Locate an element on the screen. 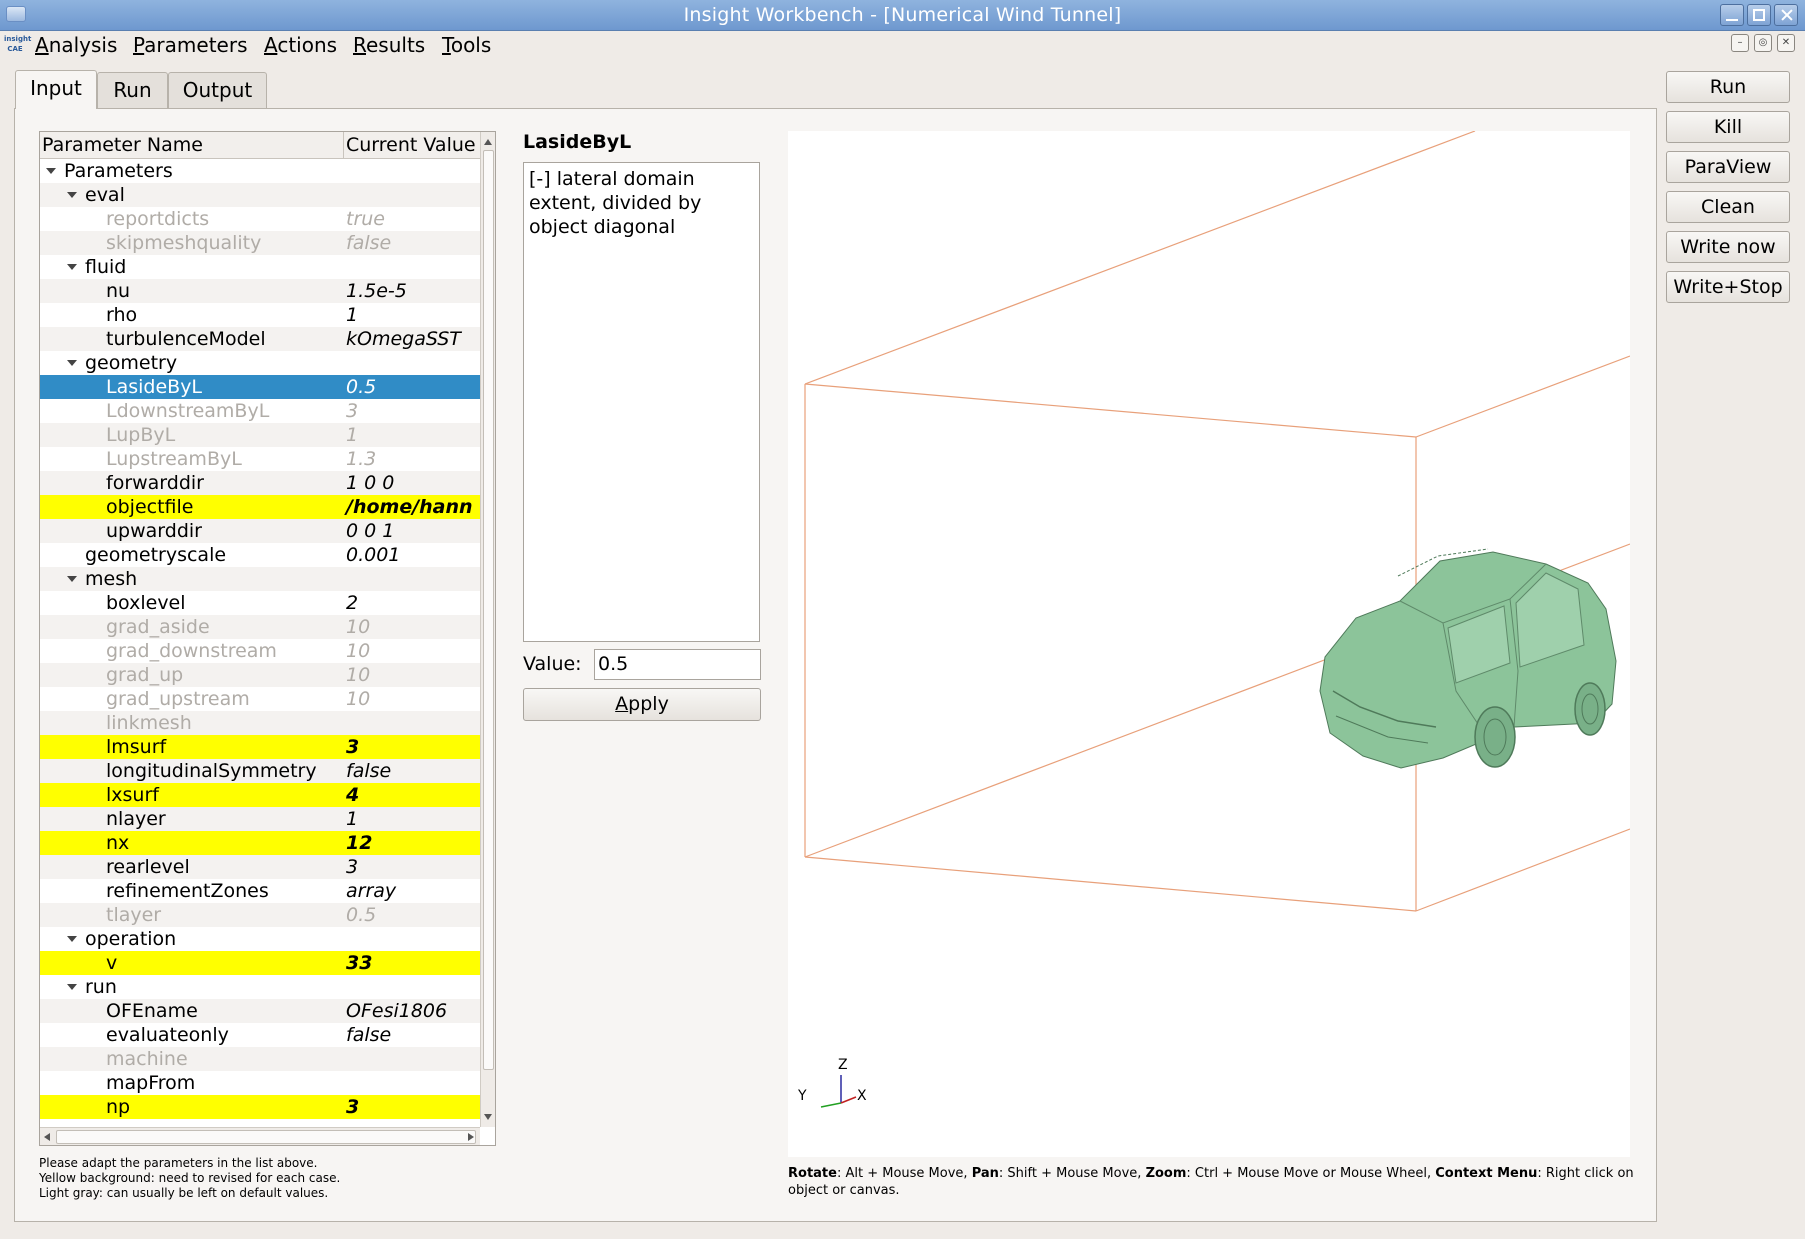 The width and height of the screenshot is (1805, 1239). parameter-name: turbulenceModel is located at coordinates (186, 339).